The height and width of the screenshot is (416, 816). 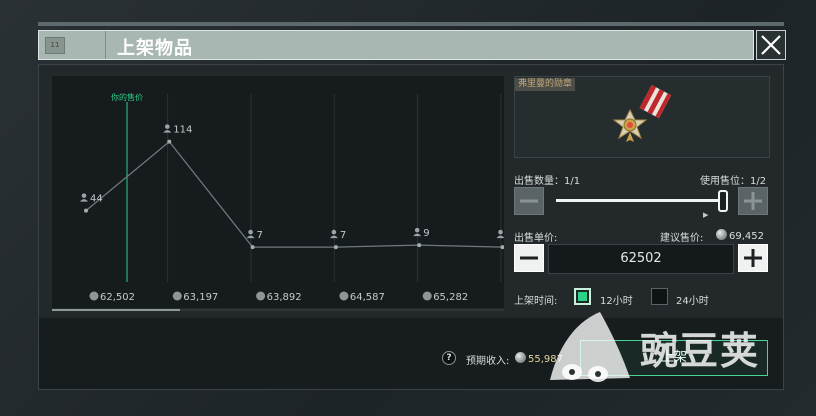 What do you see at coordinates (96, 199) in the screenshot?
I see `data-label: 44` at bounding box center [96, 199].